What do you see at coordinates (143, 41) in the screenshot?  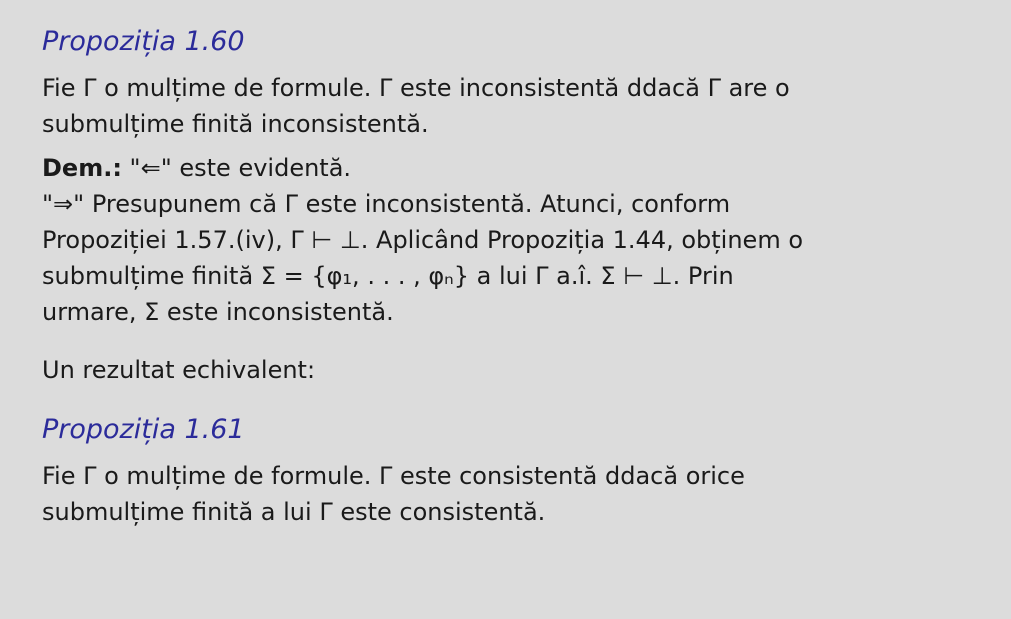 I see `proposition-1-title: Propoziția 1.60` at bounding box center [143, 41].